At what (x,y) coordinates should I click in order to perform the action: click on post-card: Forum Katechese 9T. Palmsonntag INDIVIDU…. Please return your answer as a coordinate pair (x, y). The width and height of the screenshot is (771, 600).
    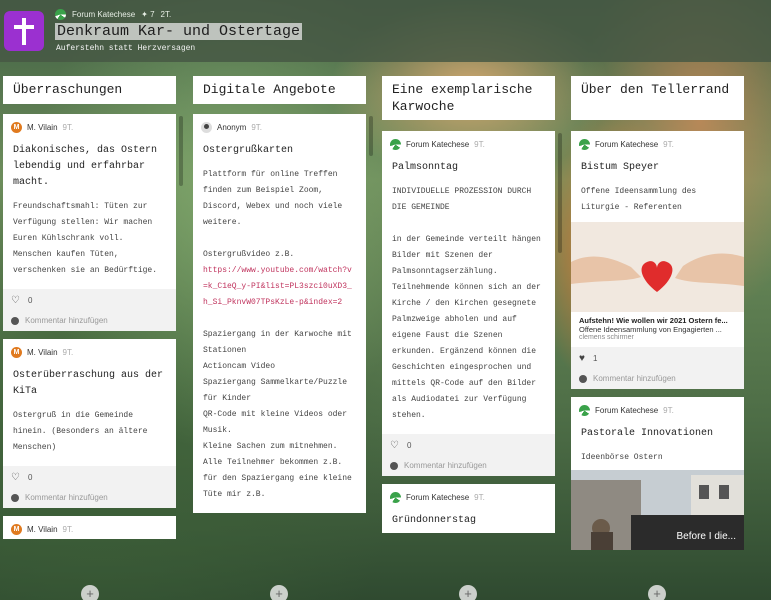
    Looking at the image, I should click on (468, 303).